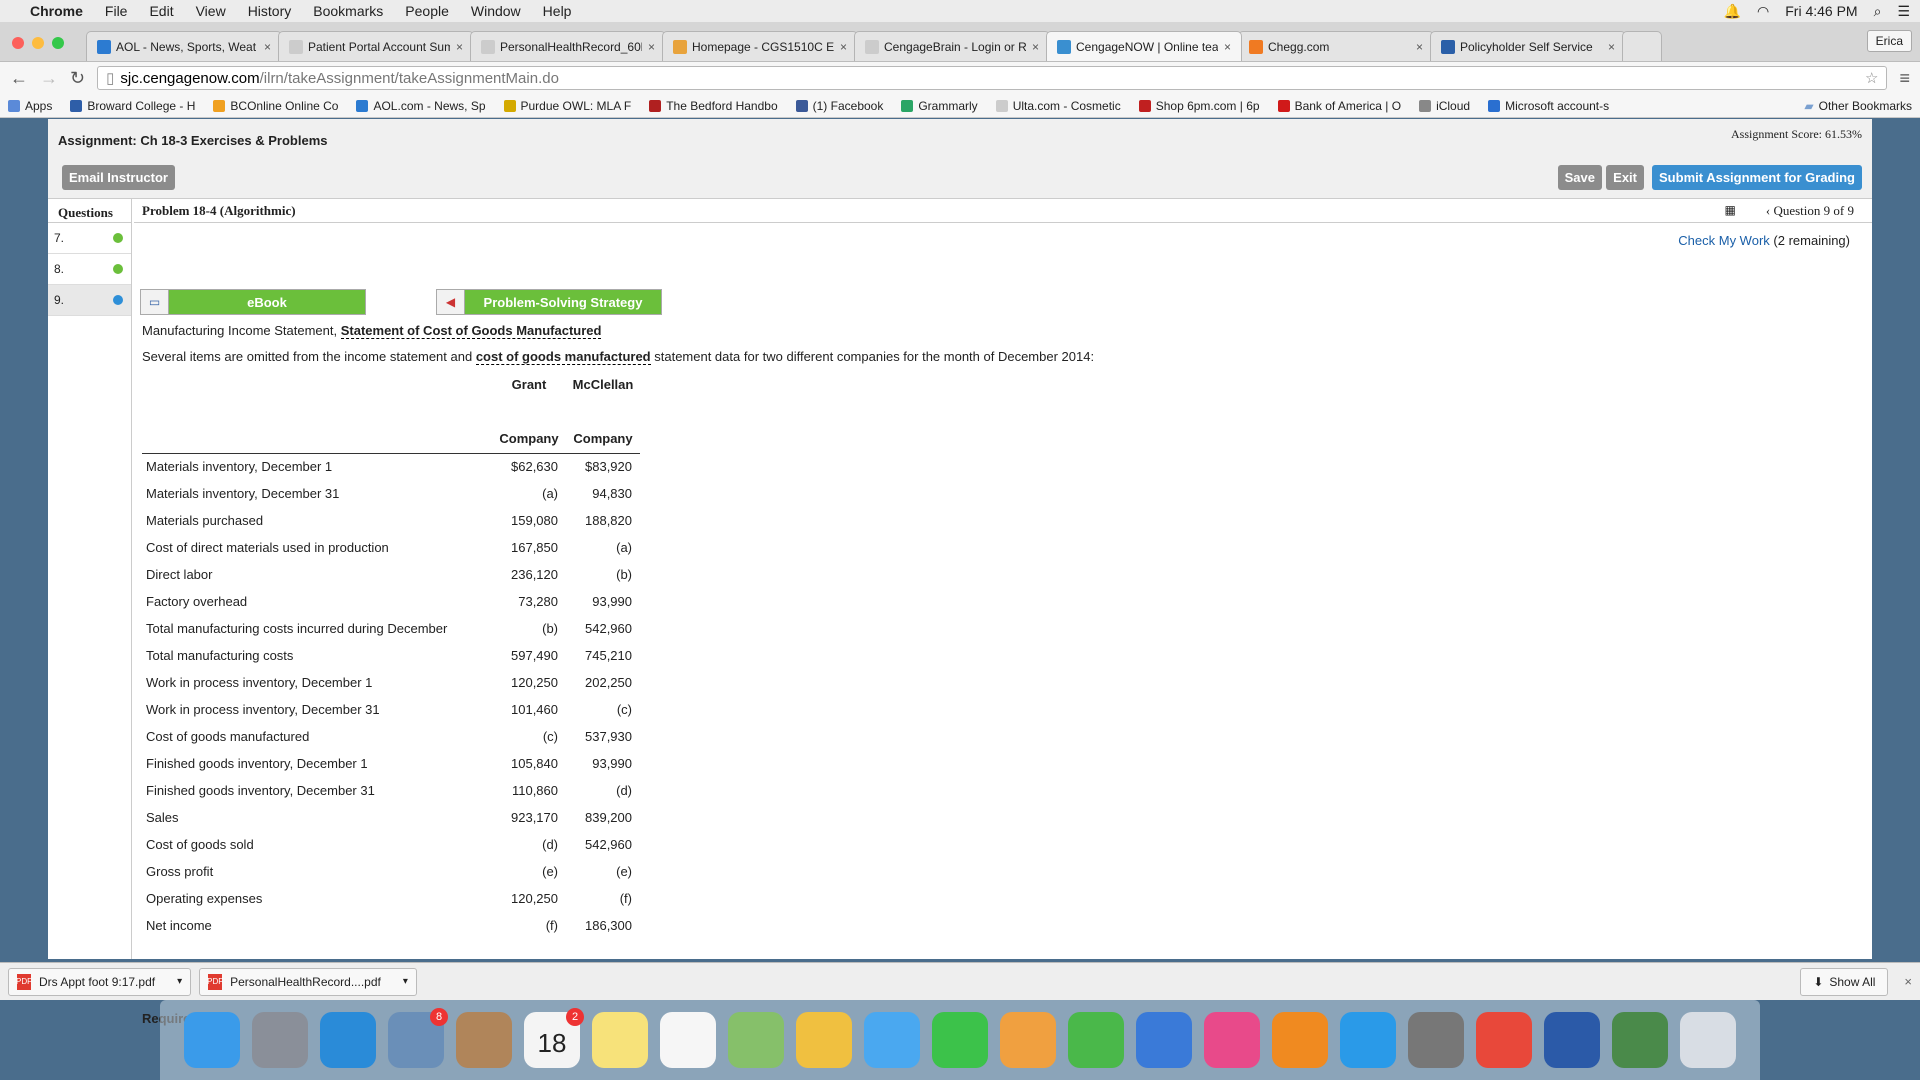 The height and width of the screenshot is (1080, 1920). What do you see at coordinates (576, 105) in the screenshot?
I see `bookmark-label: Purdue OWL: MLA F` at bounding box center [576, 105].